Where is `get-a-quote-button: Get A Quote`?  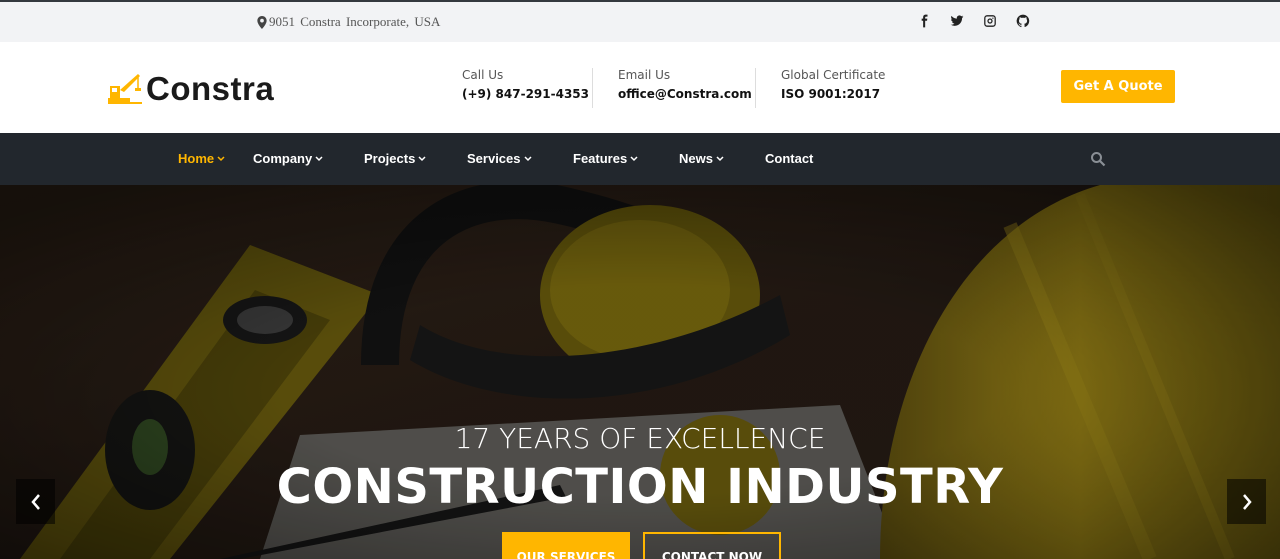
get-a-quote-button: Get A Quote is located at coordinates (1118, 86).